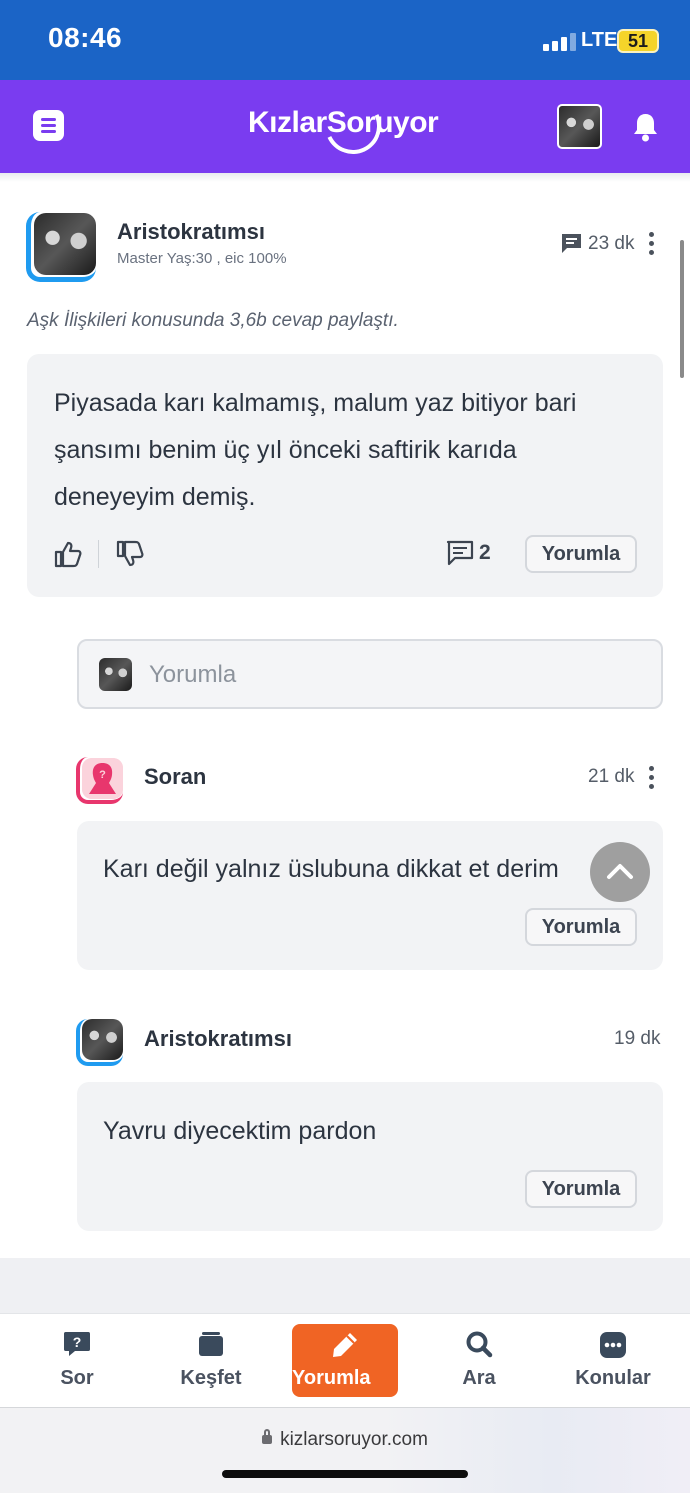 The width and height of the screenshot is (690, 1493). Describe the element at coordinates (613, 1378) in the screenshot. I see `nav-label: Konular` at that location.